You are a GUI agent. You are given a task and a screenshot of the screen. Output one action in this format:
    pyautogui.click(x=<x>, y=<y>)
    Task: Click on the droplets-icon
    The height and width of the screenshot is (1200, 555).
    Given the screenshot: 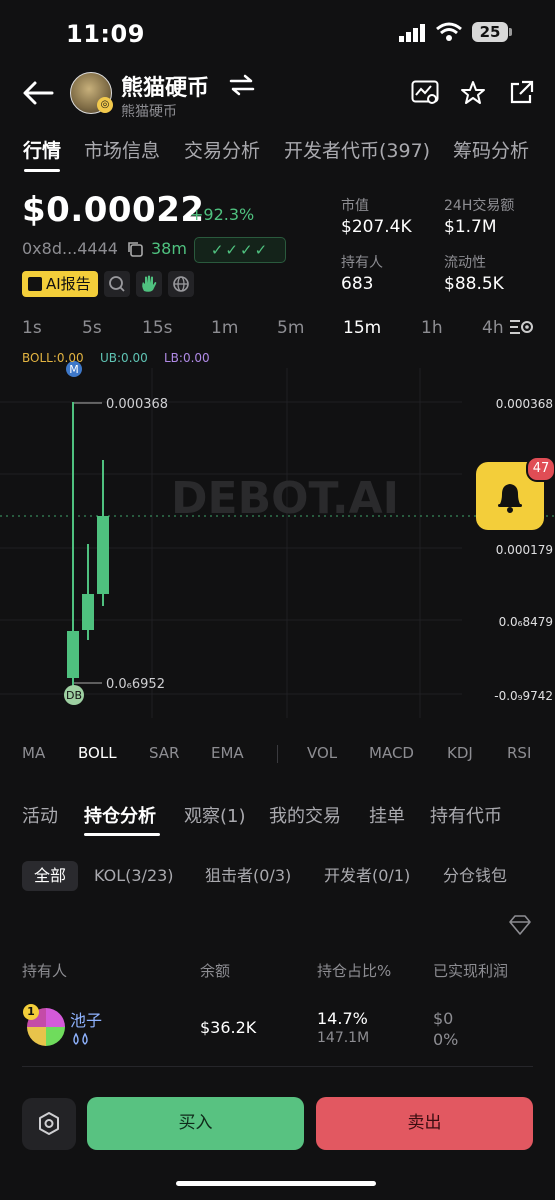 What is the action you would take?
    pyautogui.click(x=81, y=1040)
    